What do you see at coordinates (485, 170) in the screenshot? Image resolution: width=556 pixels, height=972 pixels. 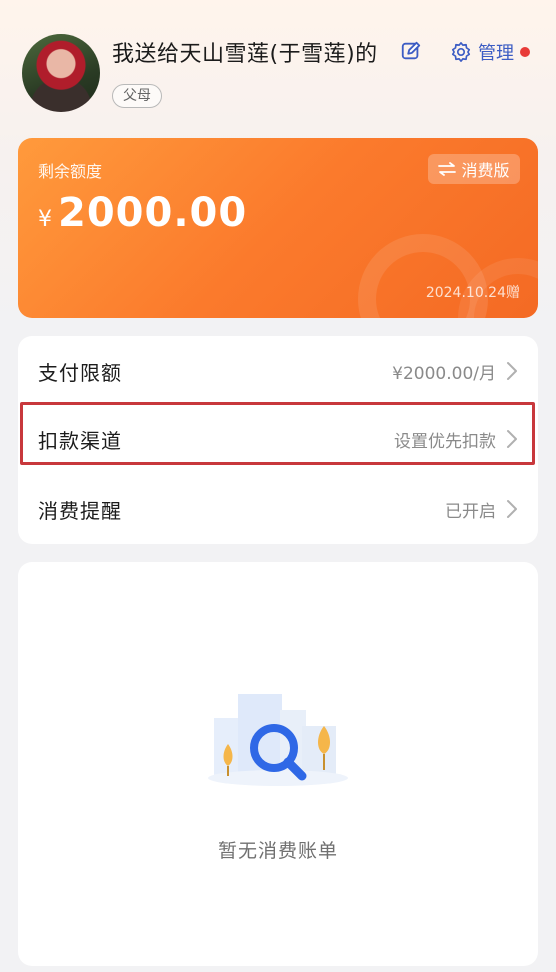 I see `version-label: 消费版` at bounding box center [485, 170].